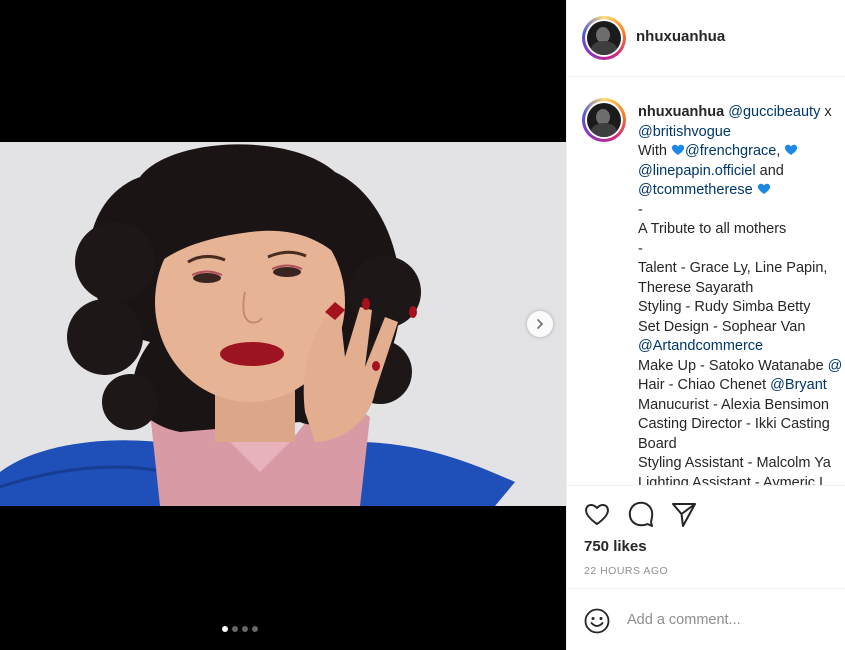  Describe the element at coordinates (684, 514) in the screenshot. I see `share-send-icon` at that location.